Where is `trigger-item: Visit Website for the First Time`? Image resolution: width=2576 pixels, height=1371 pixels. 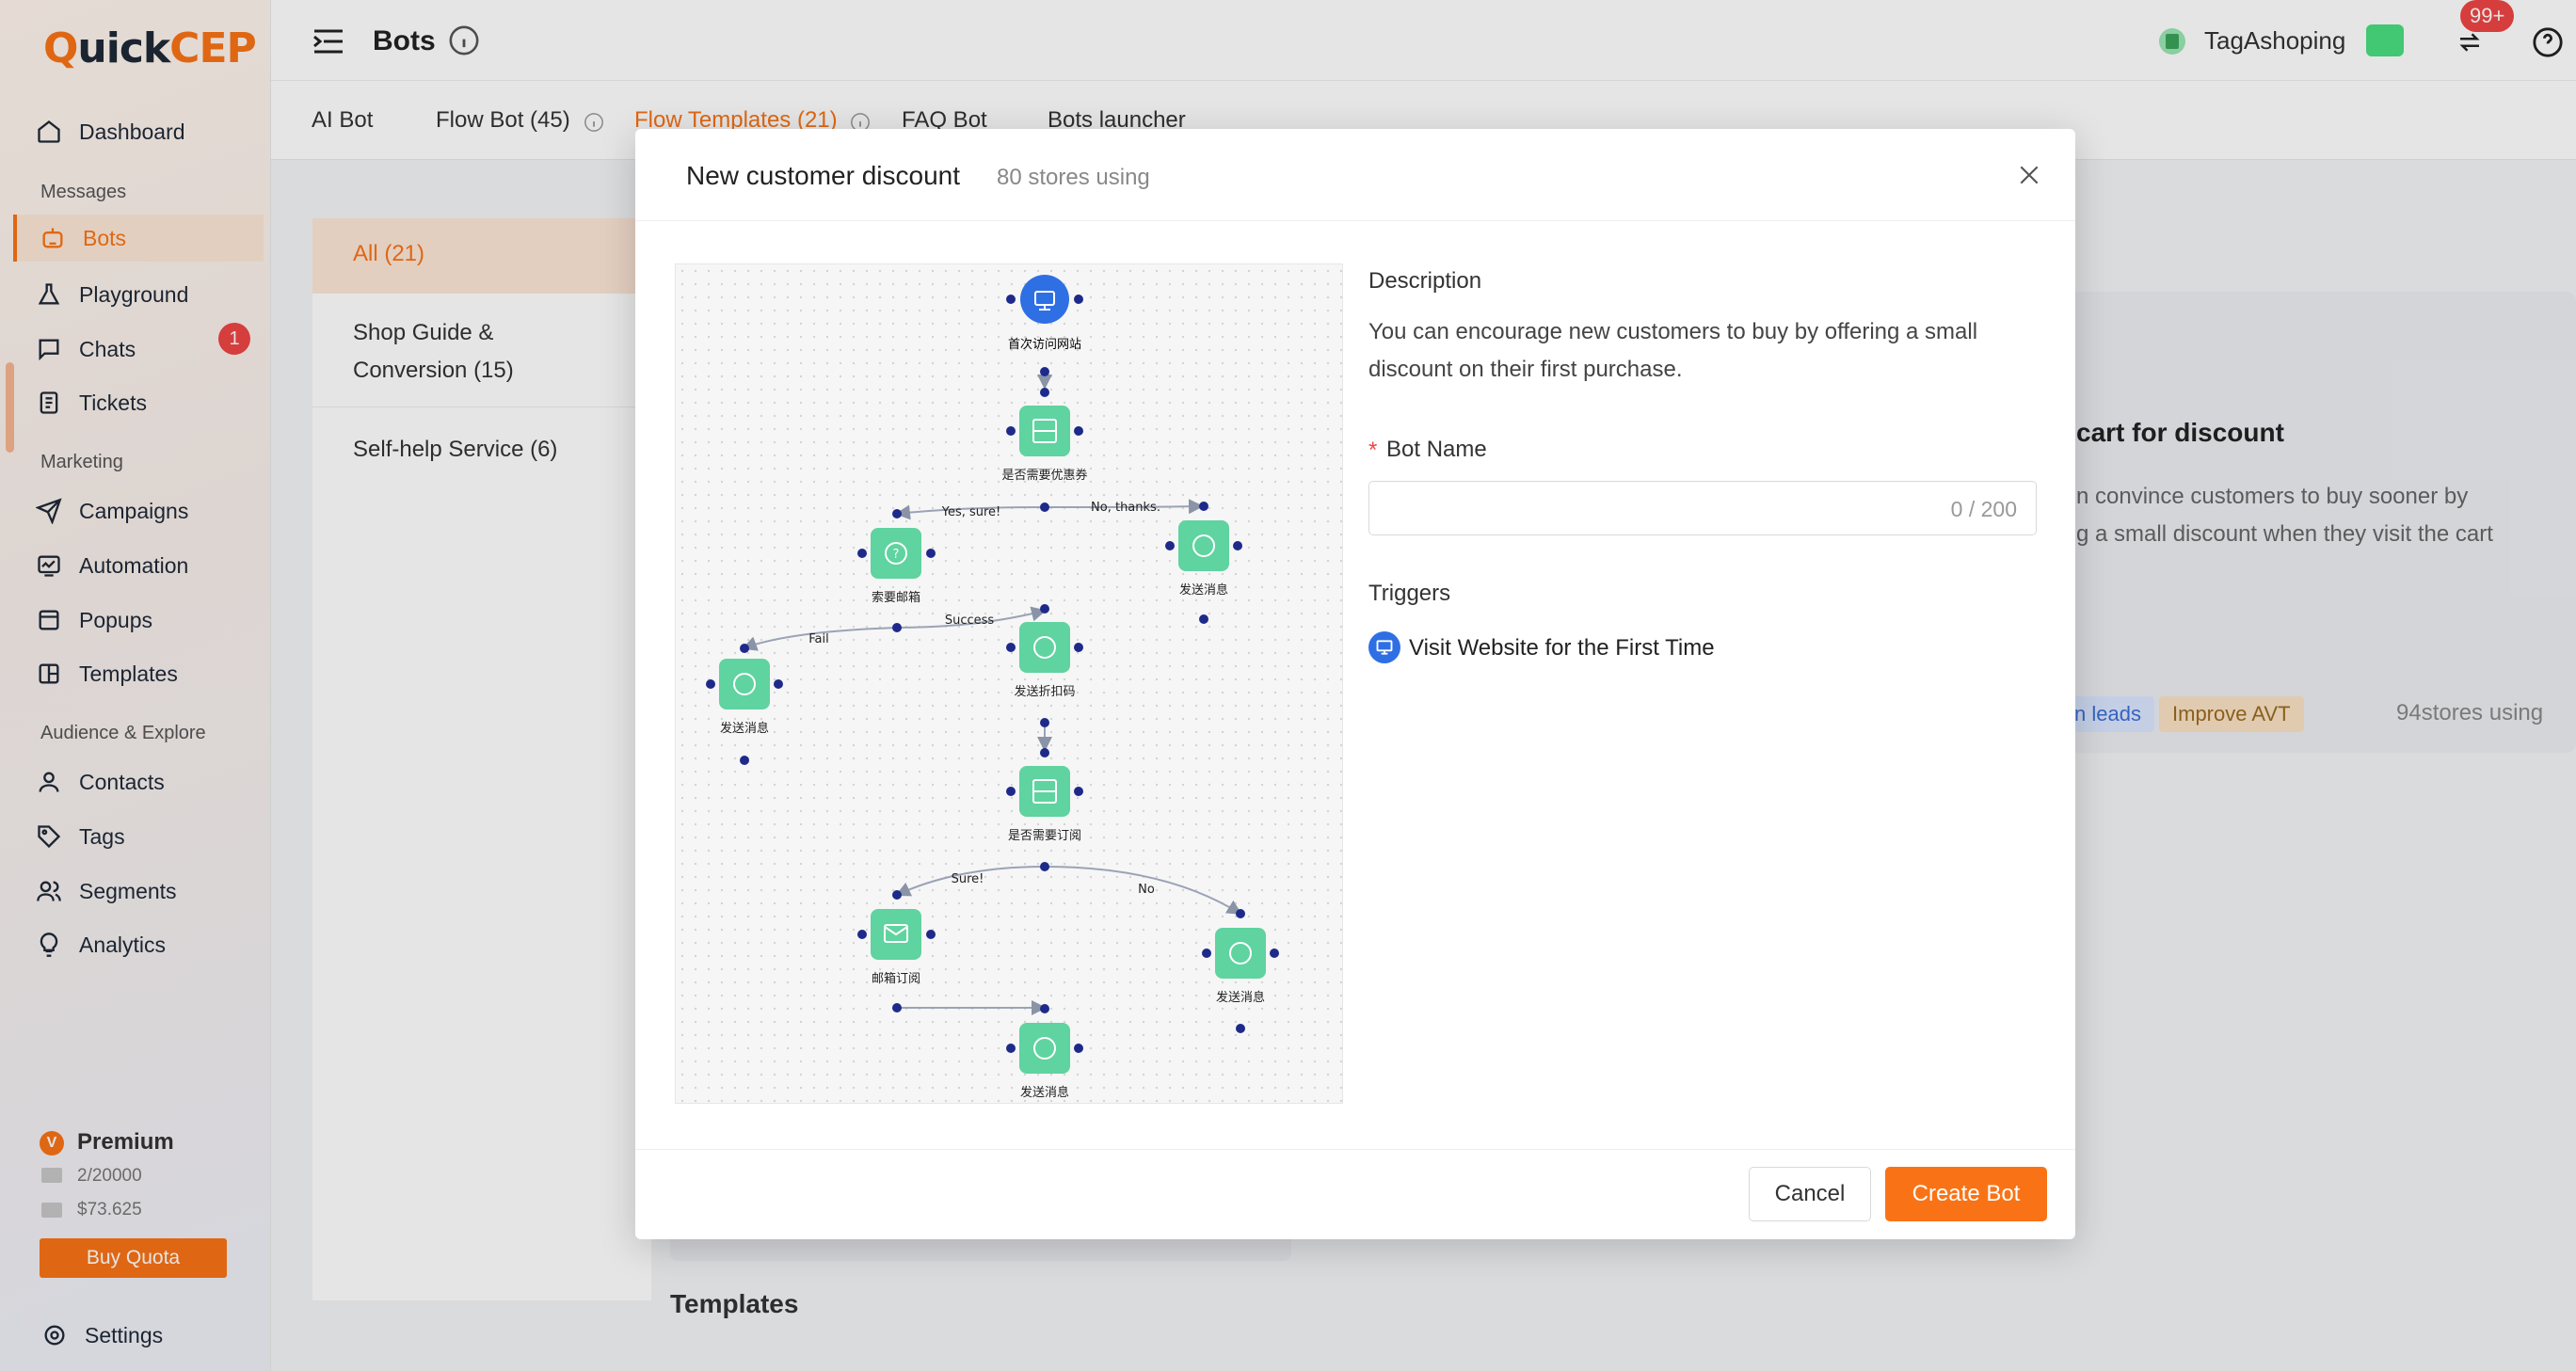 trigger-item: Visit Website for the First Time is located at coordinates (1562, 648).